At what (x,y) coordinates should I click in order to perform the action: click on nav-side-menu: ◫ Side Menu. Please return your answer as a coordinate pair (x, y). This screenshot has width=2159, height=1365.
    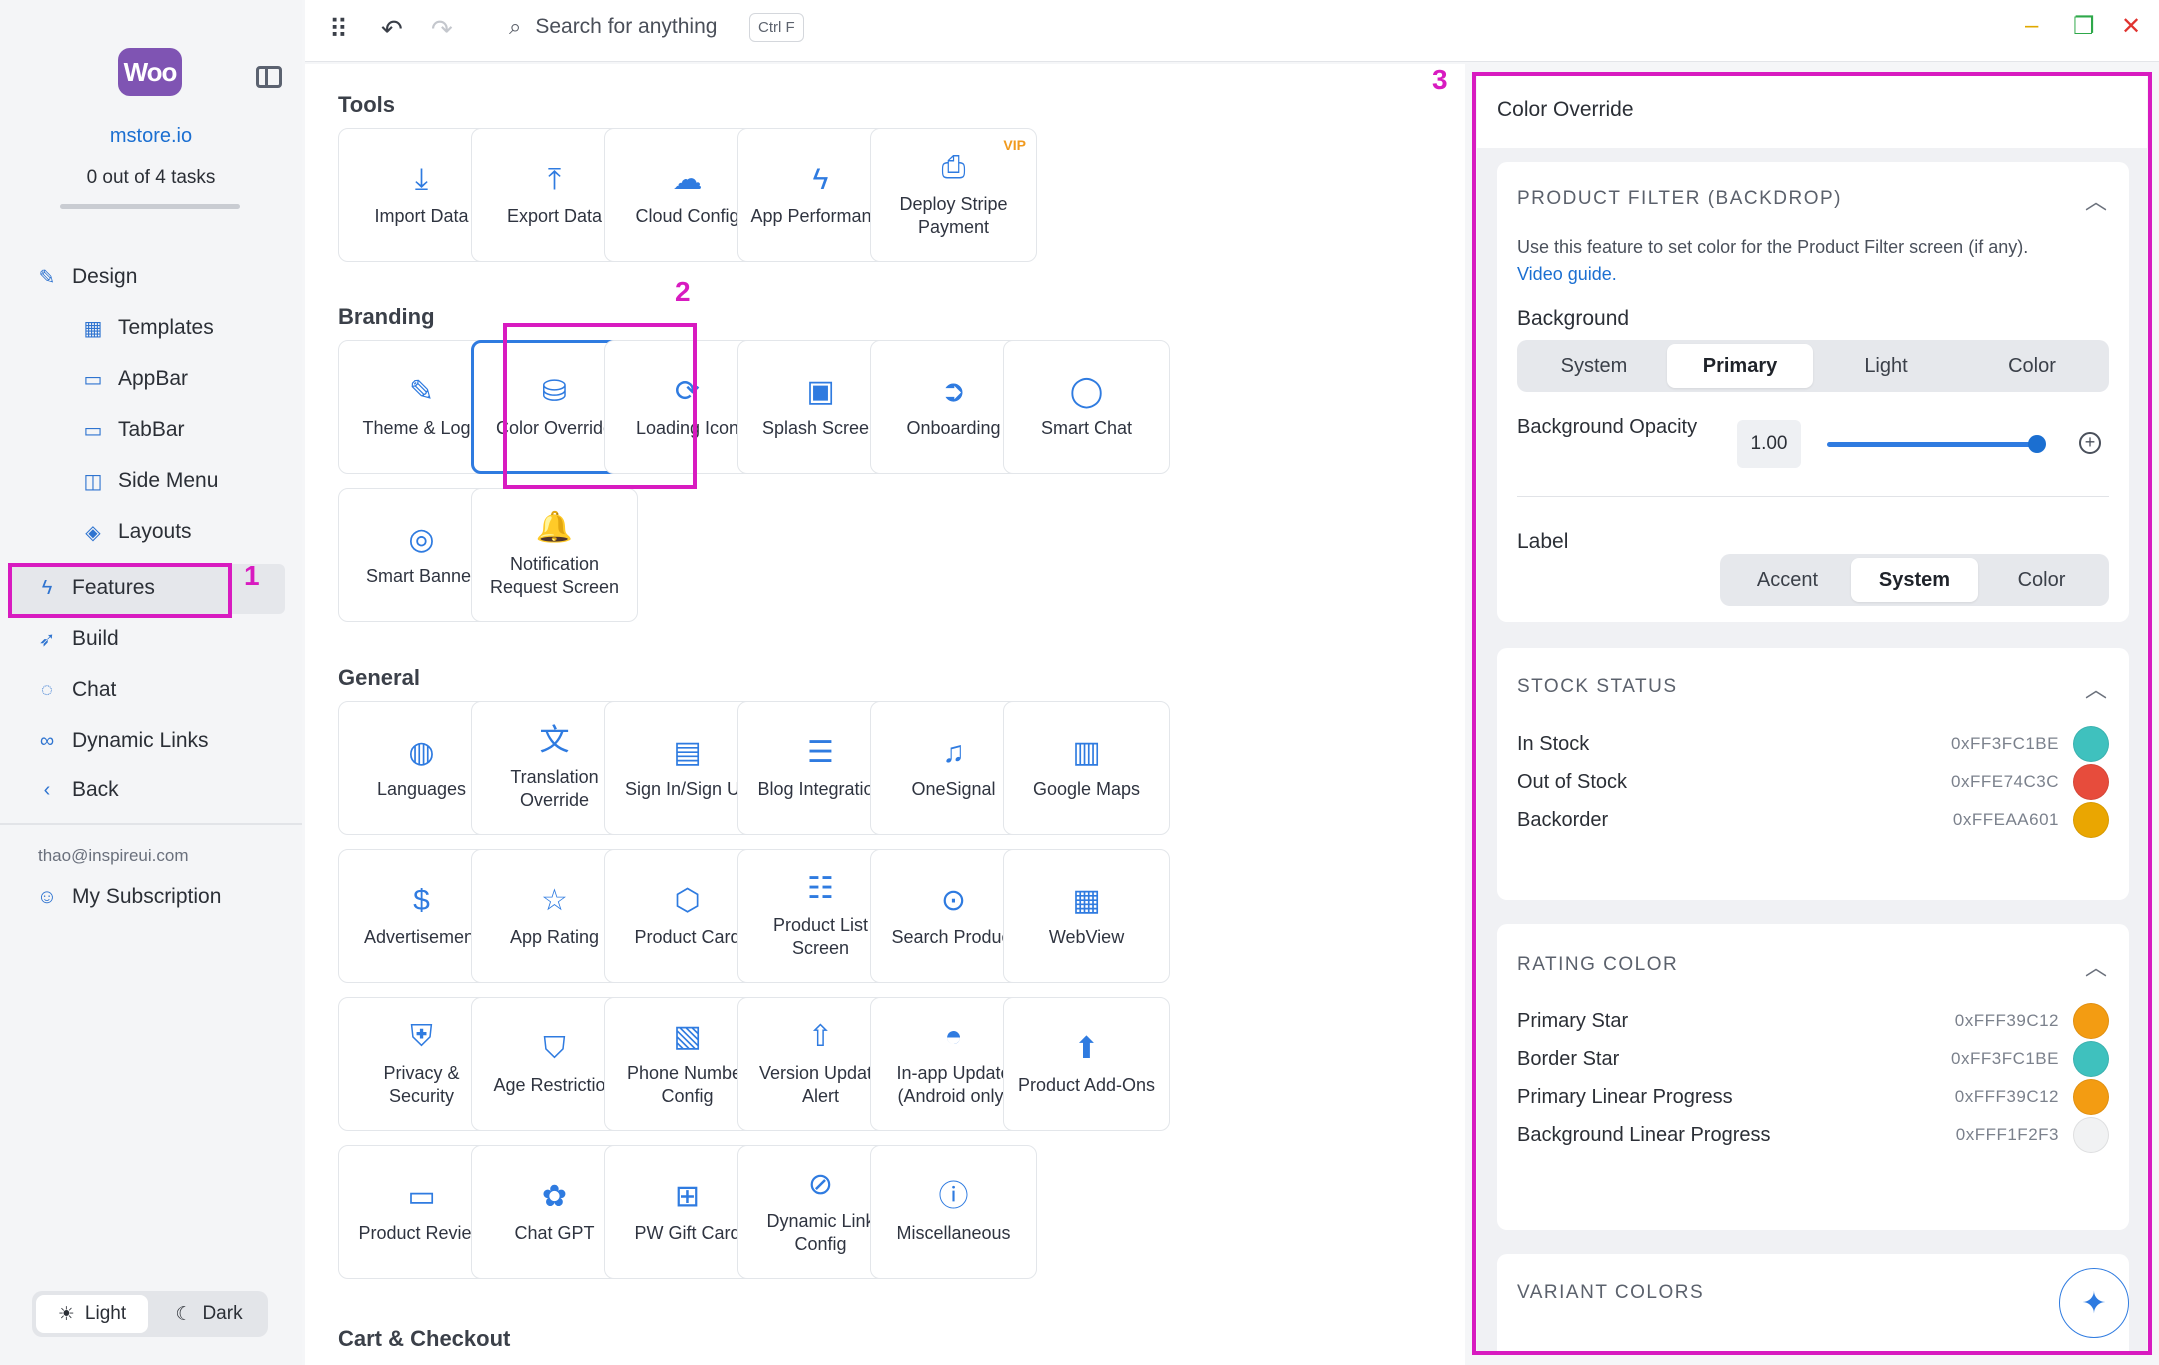
    Looking at the image, I should click on (150, 481).